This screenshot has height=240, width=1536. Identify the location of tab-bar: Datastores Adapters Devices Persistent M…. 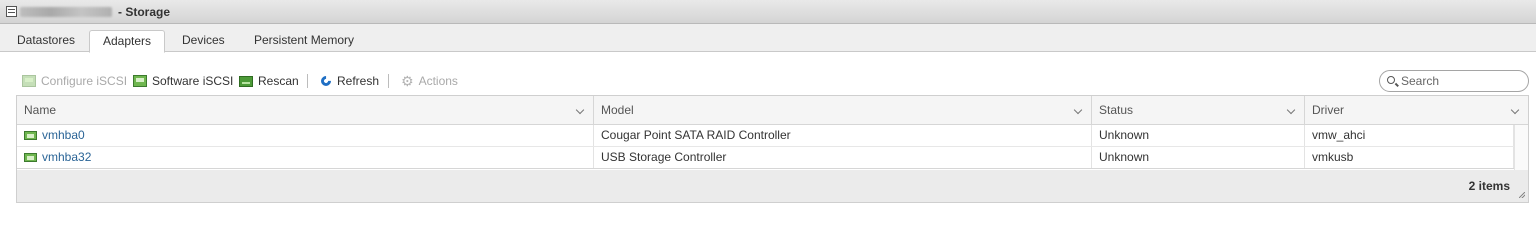
(768, 38).